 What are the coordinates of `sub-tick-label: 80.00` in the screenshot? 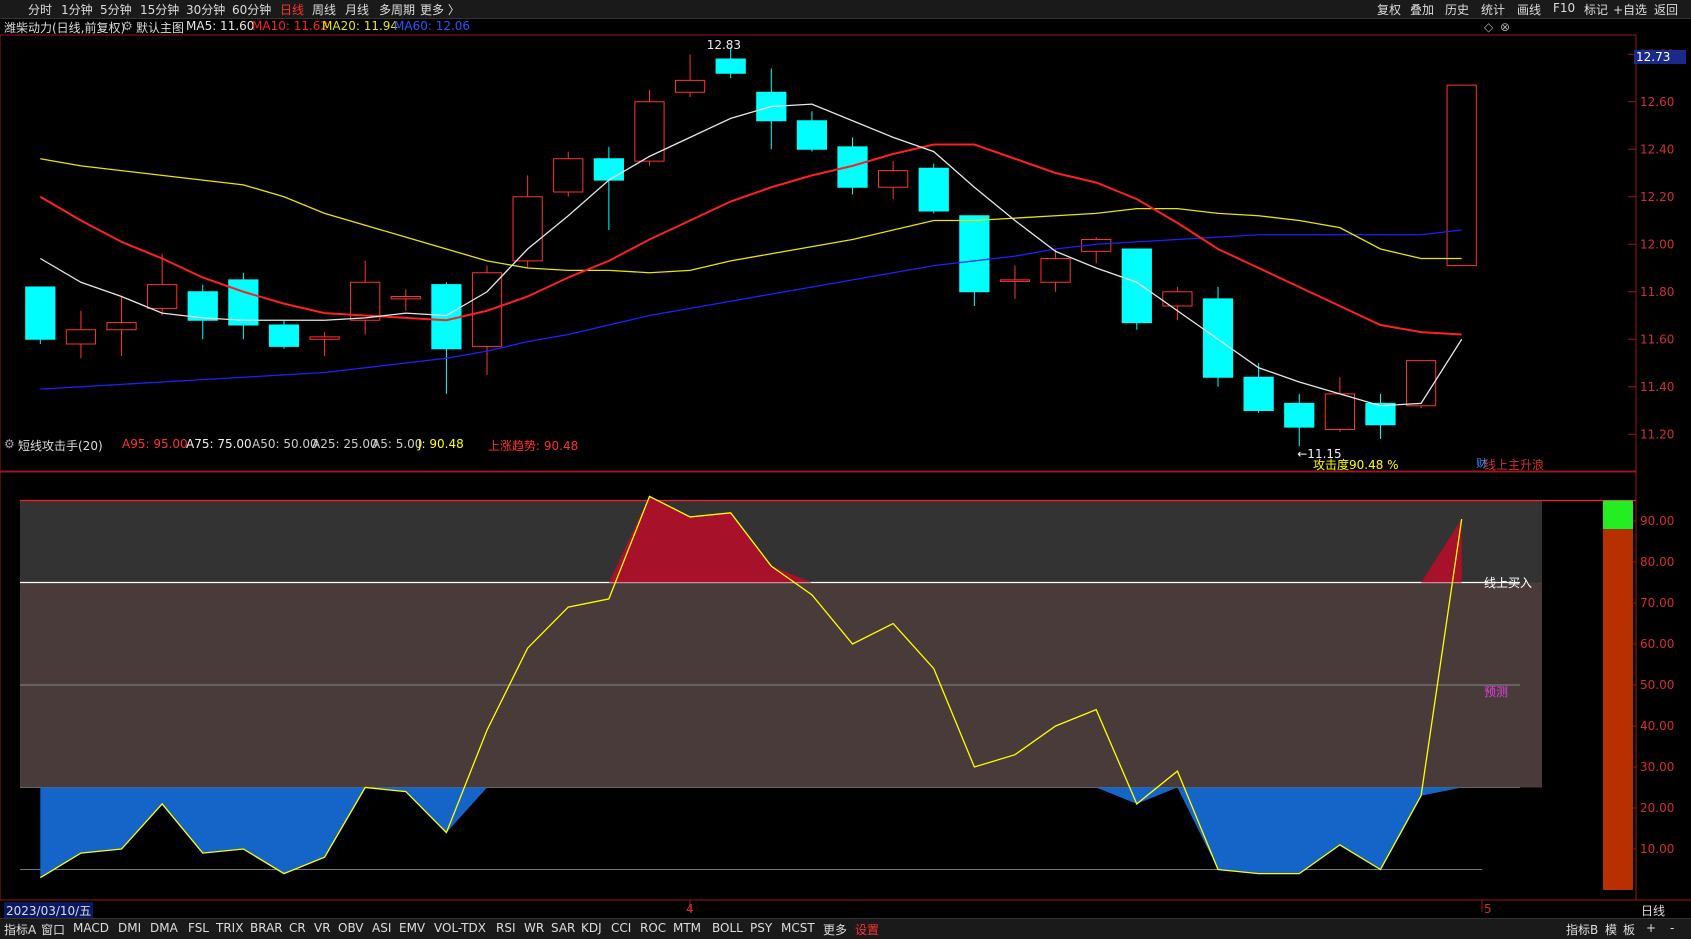 It's located at (1657, 562).